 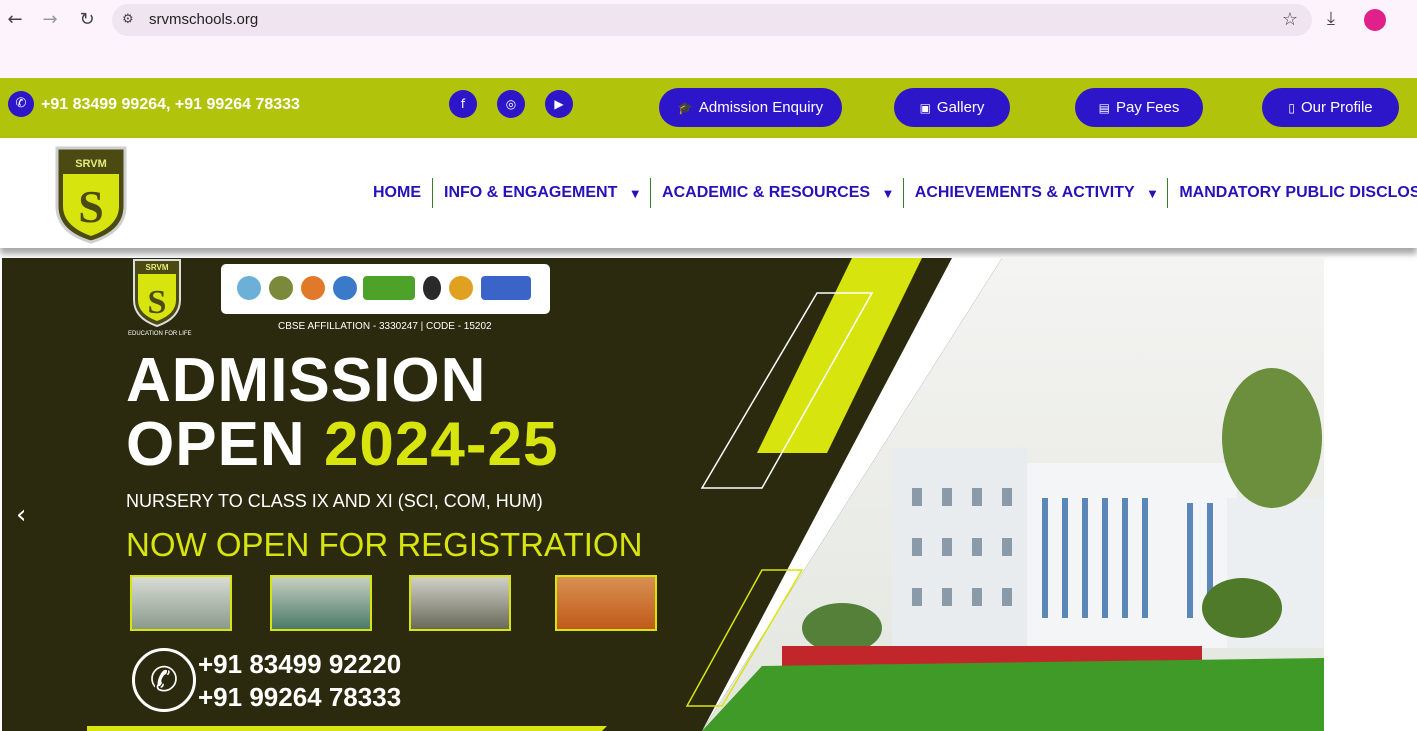 I want to click on hero-heading-open: OPEN 2024-25, so click(x=342, y=445).